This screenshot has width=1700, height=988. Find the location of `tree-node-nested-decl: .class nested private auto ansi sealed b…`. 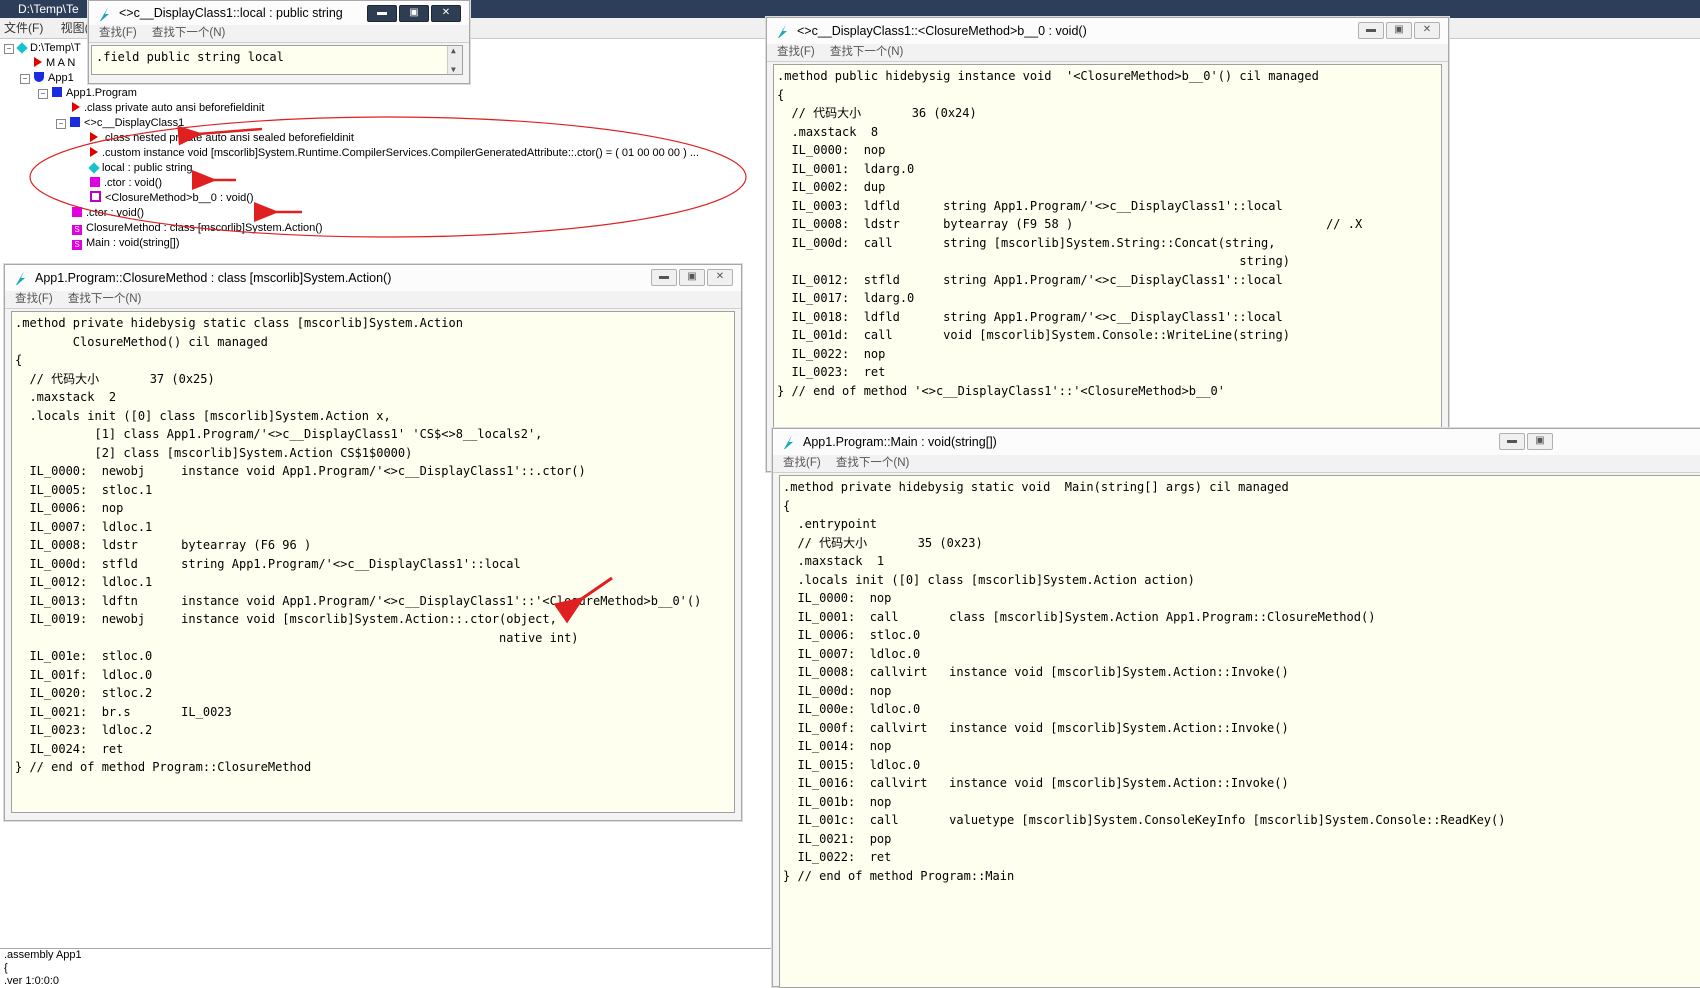

tree-node-nested-decl: .class nested private auto ansi sealed b… is located at coordinates (222, 138).